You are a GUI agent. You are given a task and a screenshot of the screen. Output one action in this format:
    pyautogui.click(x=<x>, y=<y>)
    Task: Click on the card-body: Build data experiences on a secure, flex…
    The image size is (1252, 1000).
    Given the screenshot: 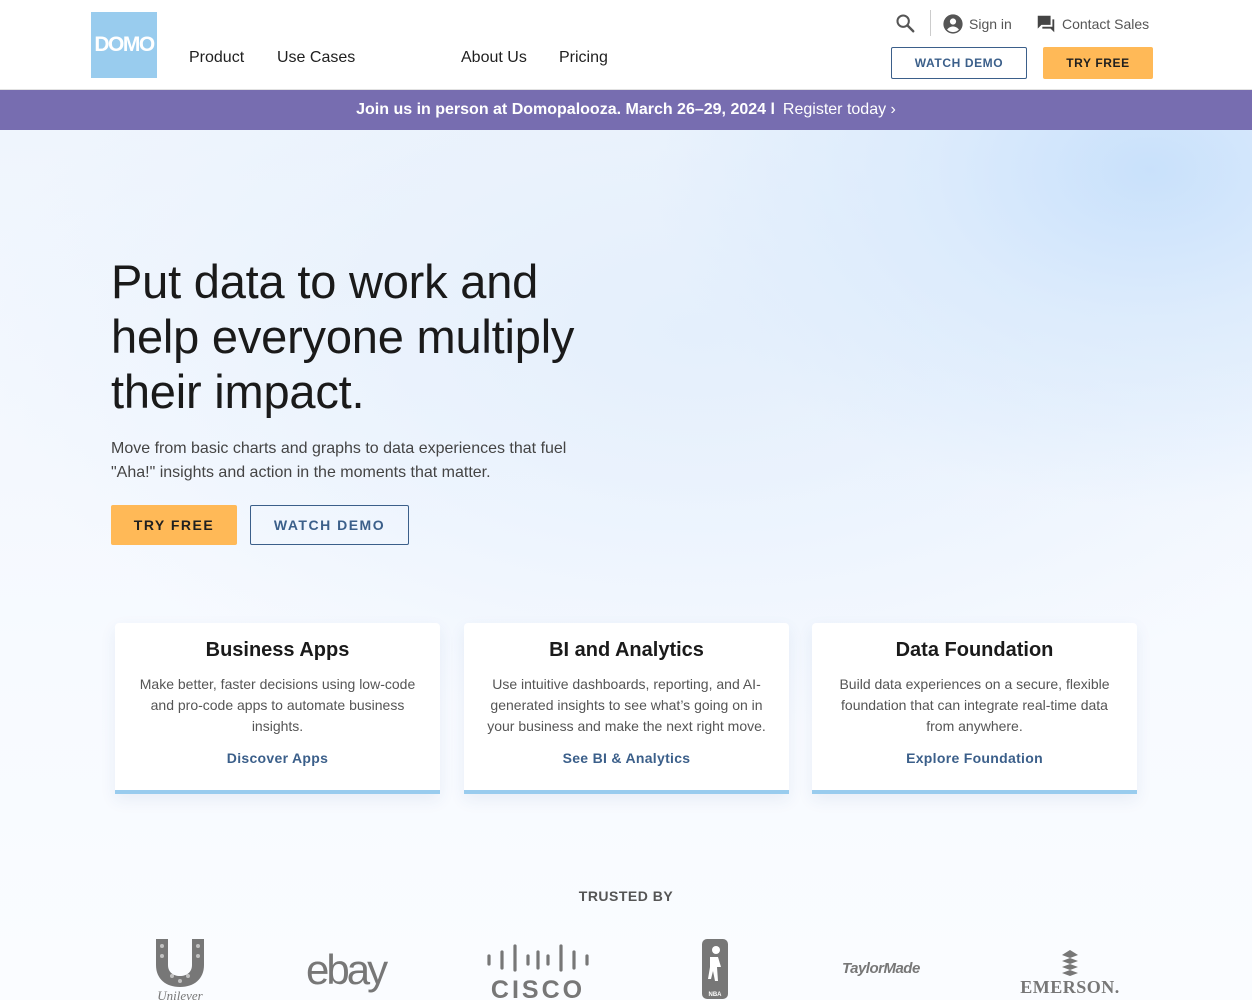 What is the action you would take?
    pyautogui.click(x=974, y=705)
    